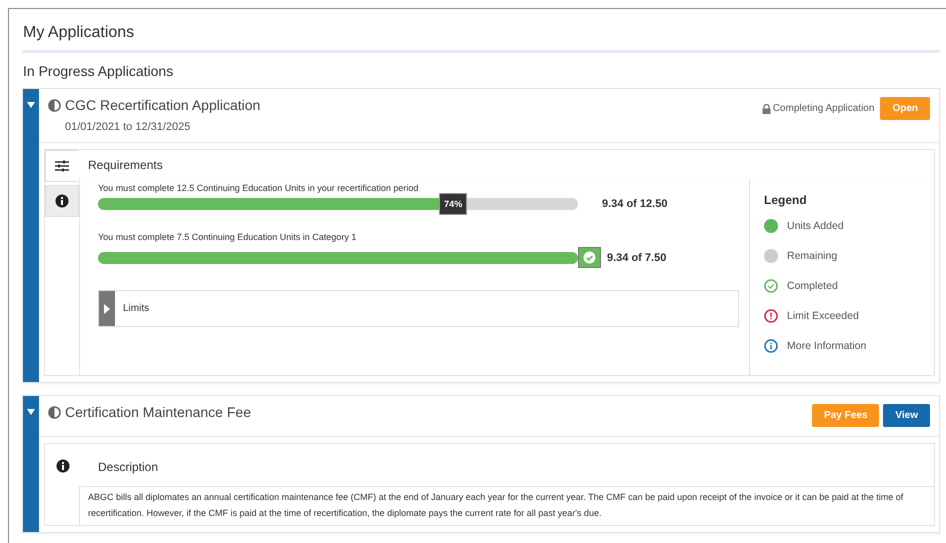  Describe the element at coordinates (786, 200) in the screenshot. I see `legend-title: Legend` at that location.